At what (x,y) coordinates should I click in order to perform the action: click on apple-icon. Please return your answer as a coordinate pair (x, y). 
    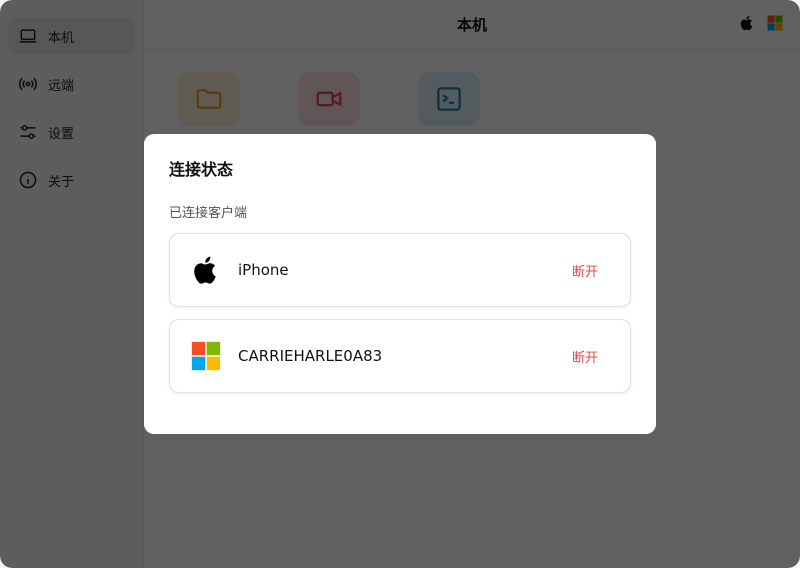
    Looking at the image, I should click on (205, 270).